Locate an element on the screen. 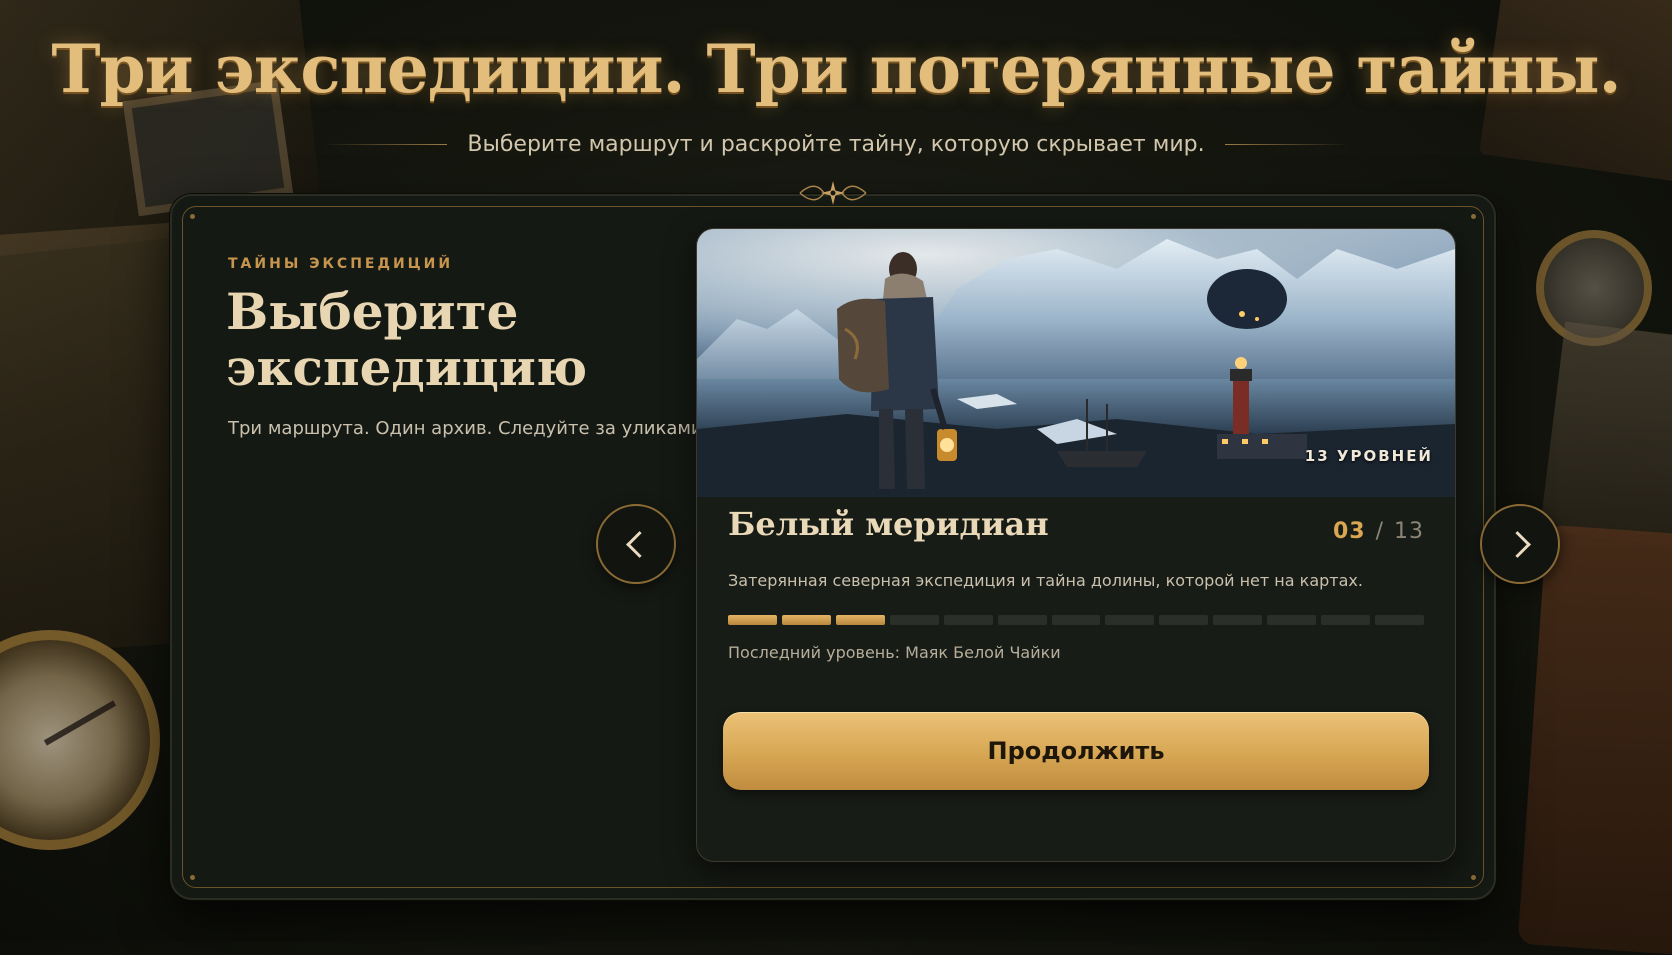  page-title: Три экспедиции. Три потерянные тайны. is located at coordinates (836, 69).